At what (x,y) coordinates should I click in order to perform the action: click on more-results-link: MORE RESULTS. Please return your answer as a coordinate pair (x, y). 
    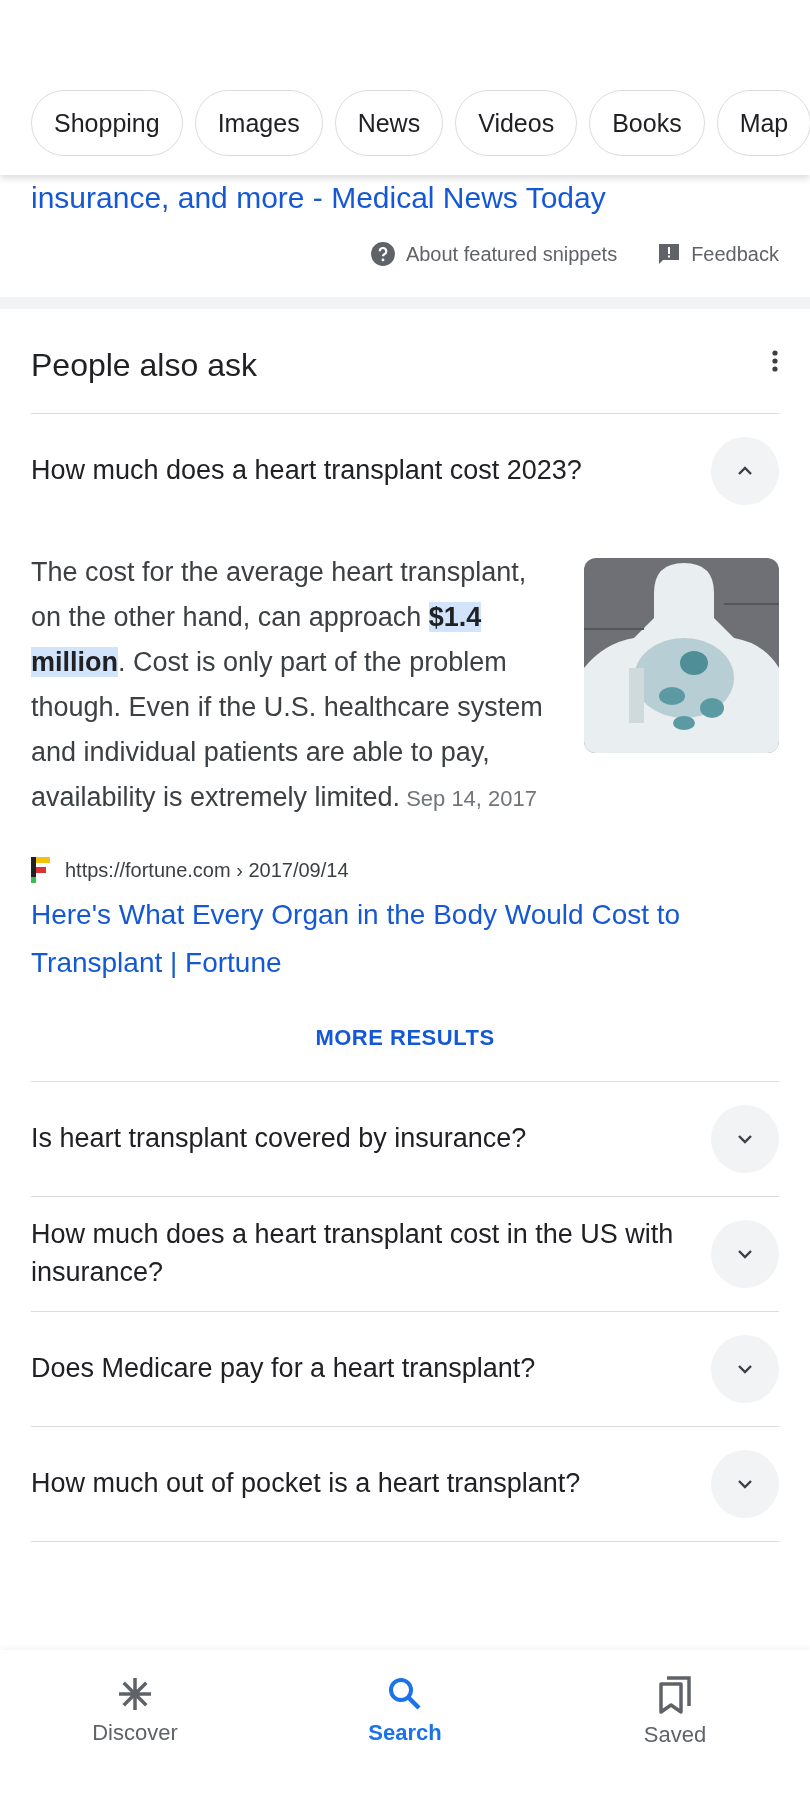
    Looking at the image, I should click on (405, 1034).